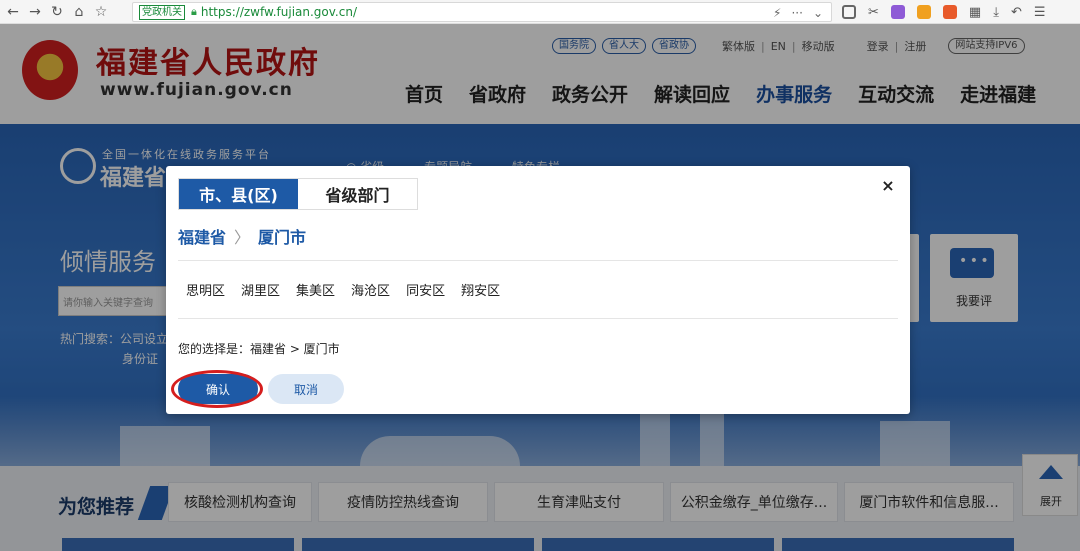 The height and width of the screenshot is (551, 1080). Describe the element at coordinates (1016, 12) in the screenshot. I see `undo-icon: ↶` at that location.